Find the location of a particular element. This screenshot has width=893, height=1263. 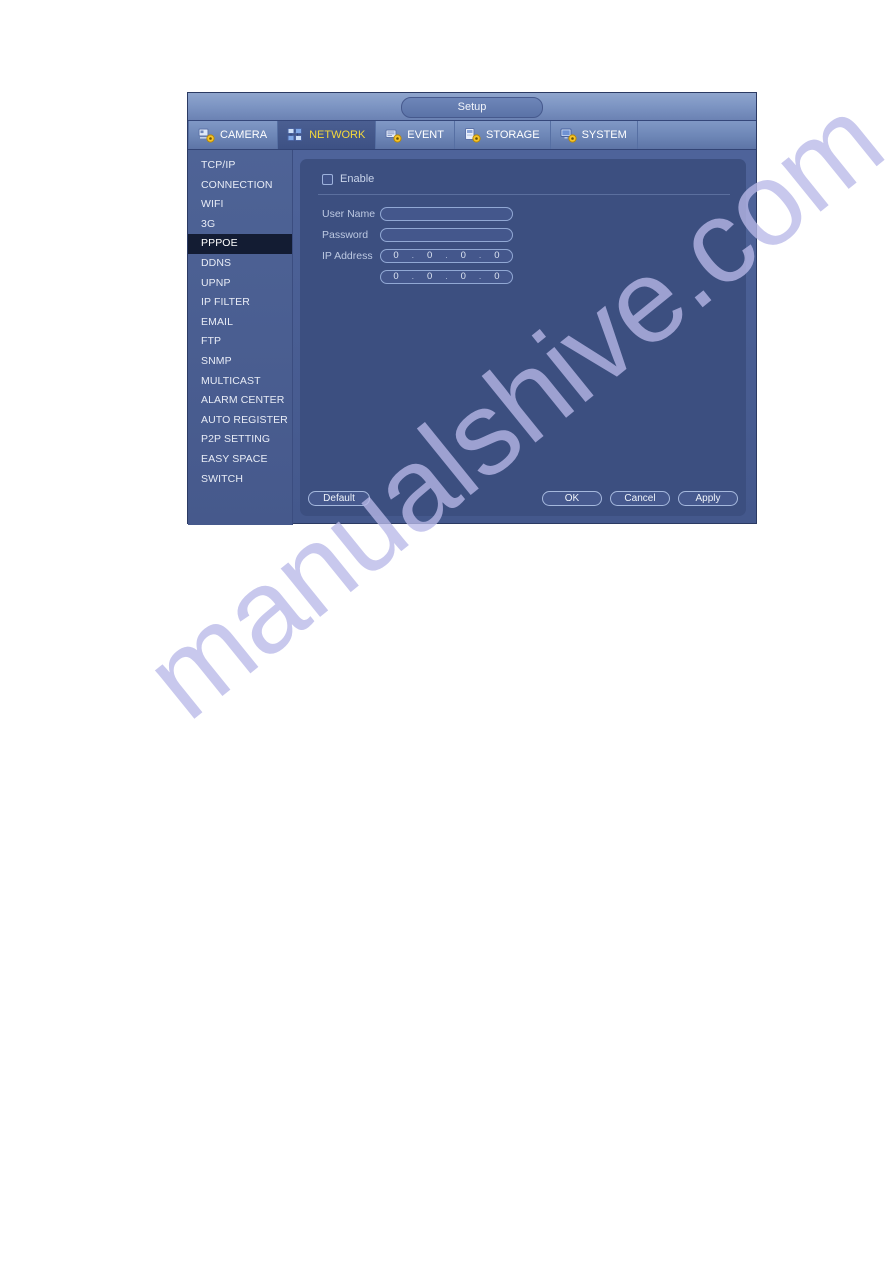

default-button: Default is located at coordinates (339, 498).